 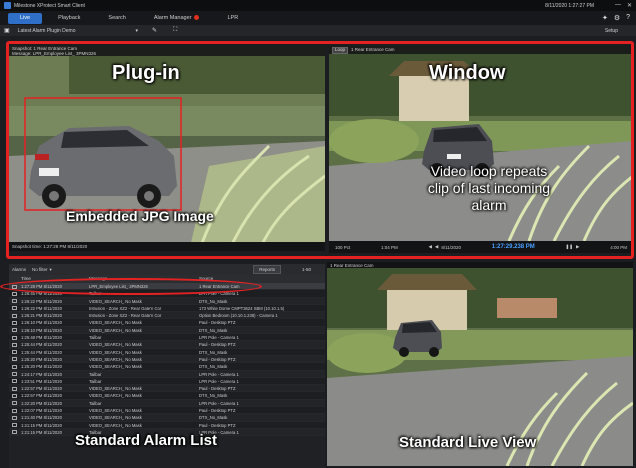 What do you see at coordinates (569, 5) in the screenshot?
I see `window-clock: 8/11/2020 1:27:27 PM` at bounding box center [569, 5].